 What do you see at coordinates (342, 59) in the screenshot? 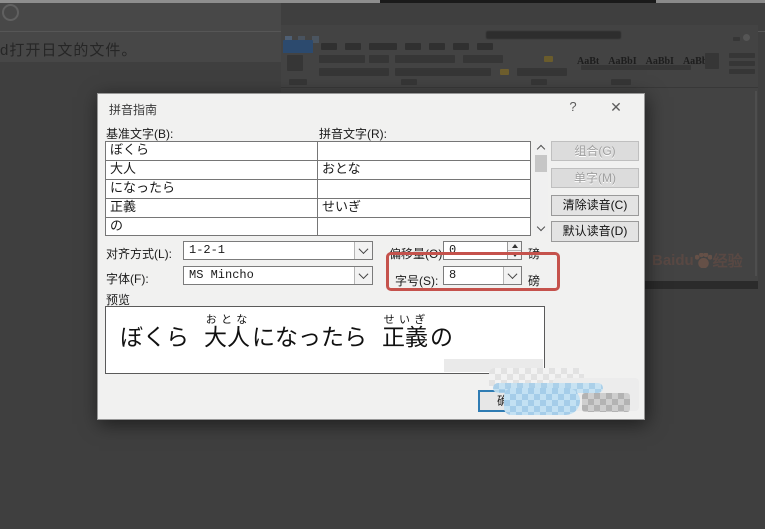
I see `font-name-box` at bounding box center [342, 59].